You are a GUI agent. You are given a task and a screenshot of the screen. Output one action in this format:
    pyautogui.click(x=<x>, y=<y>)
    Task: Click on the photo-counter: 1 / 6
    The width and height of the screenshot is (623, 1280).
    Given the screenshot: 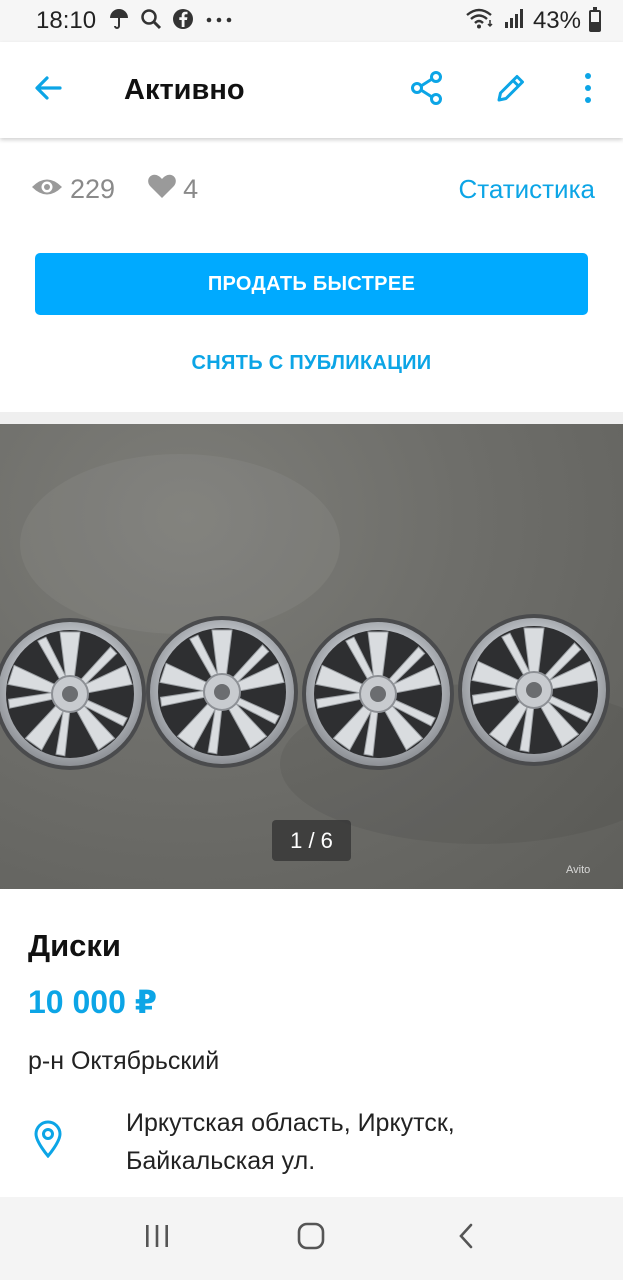 What is the action you would take?
    pyautogui.click(x=311, y=840)
    